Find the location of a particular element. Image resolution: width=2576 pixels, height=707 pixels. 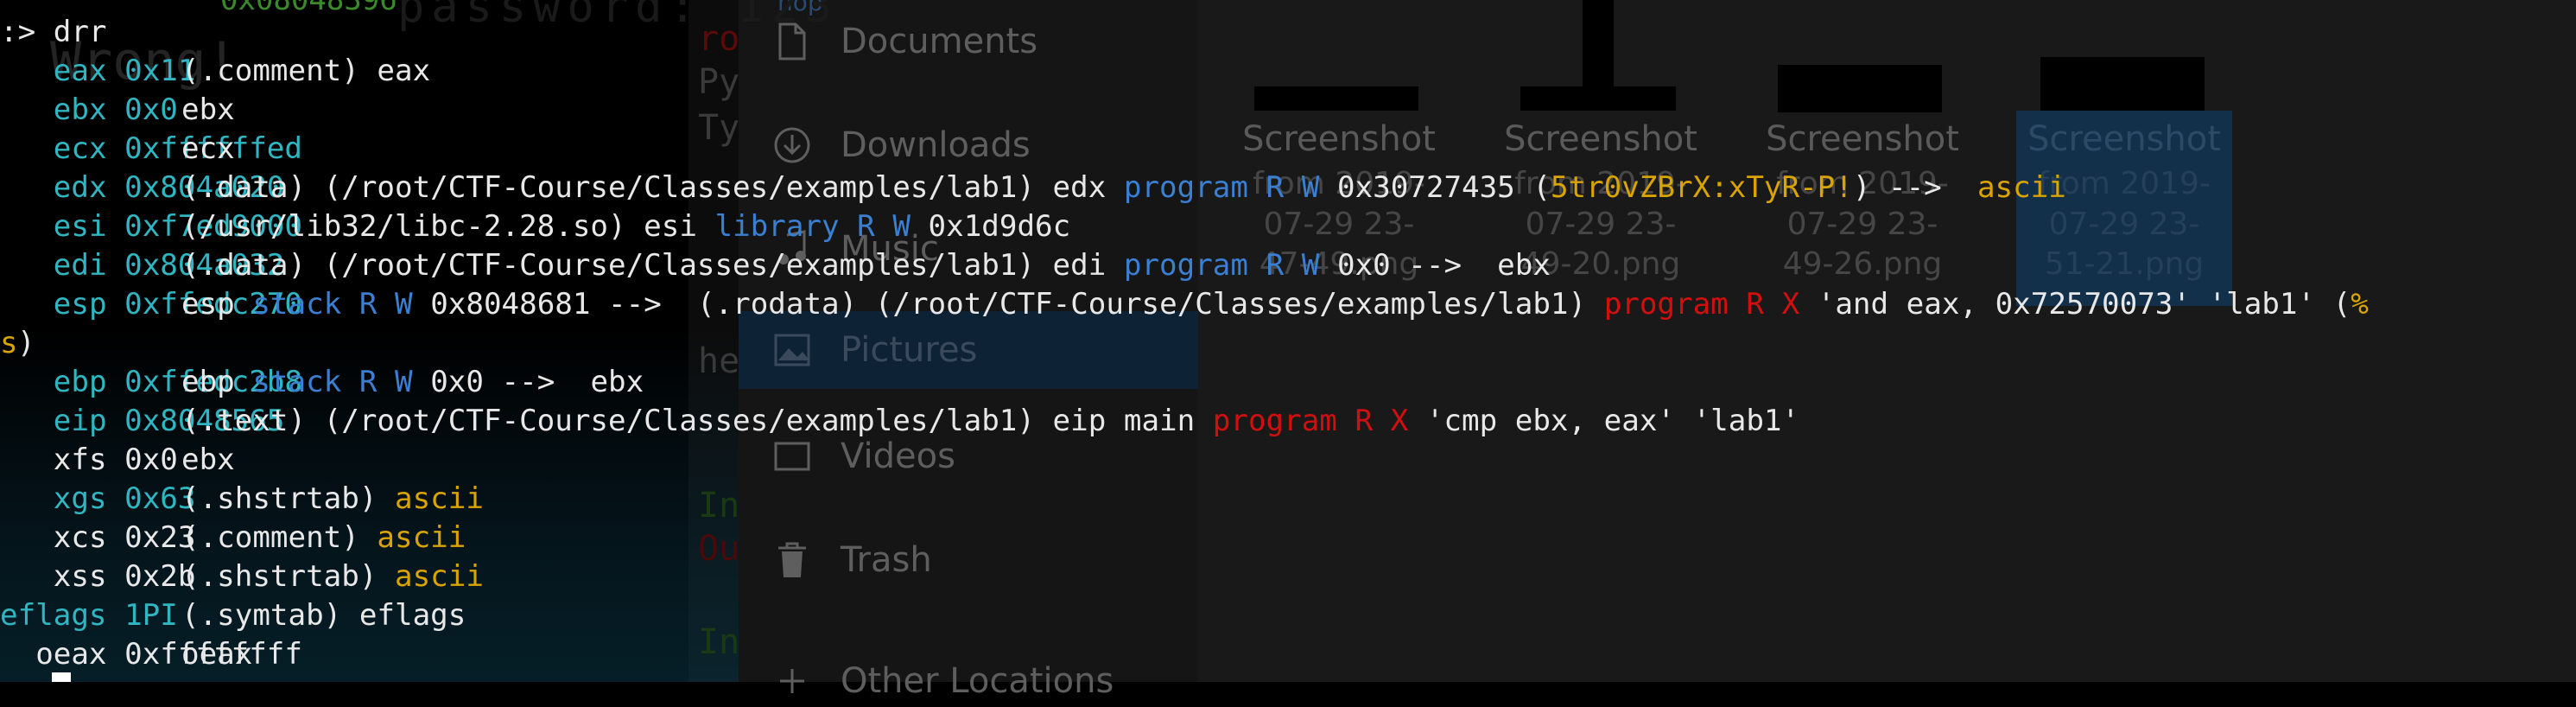

register-annotation: library is located at coordinates (777, 226).